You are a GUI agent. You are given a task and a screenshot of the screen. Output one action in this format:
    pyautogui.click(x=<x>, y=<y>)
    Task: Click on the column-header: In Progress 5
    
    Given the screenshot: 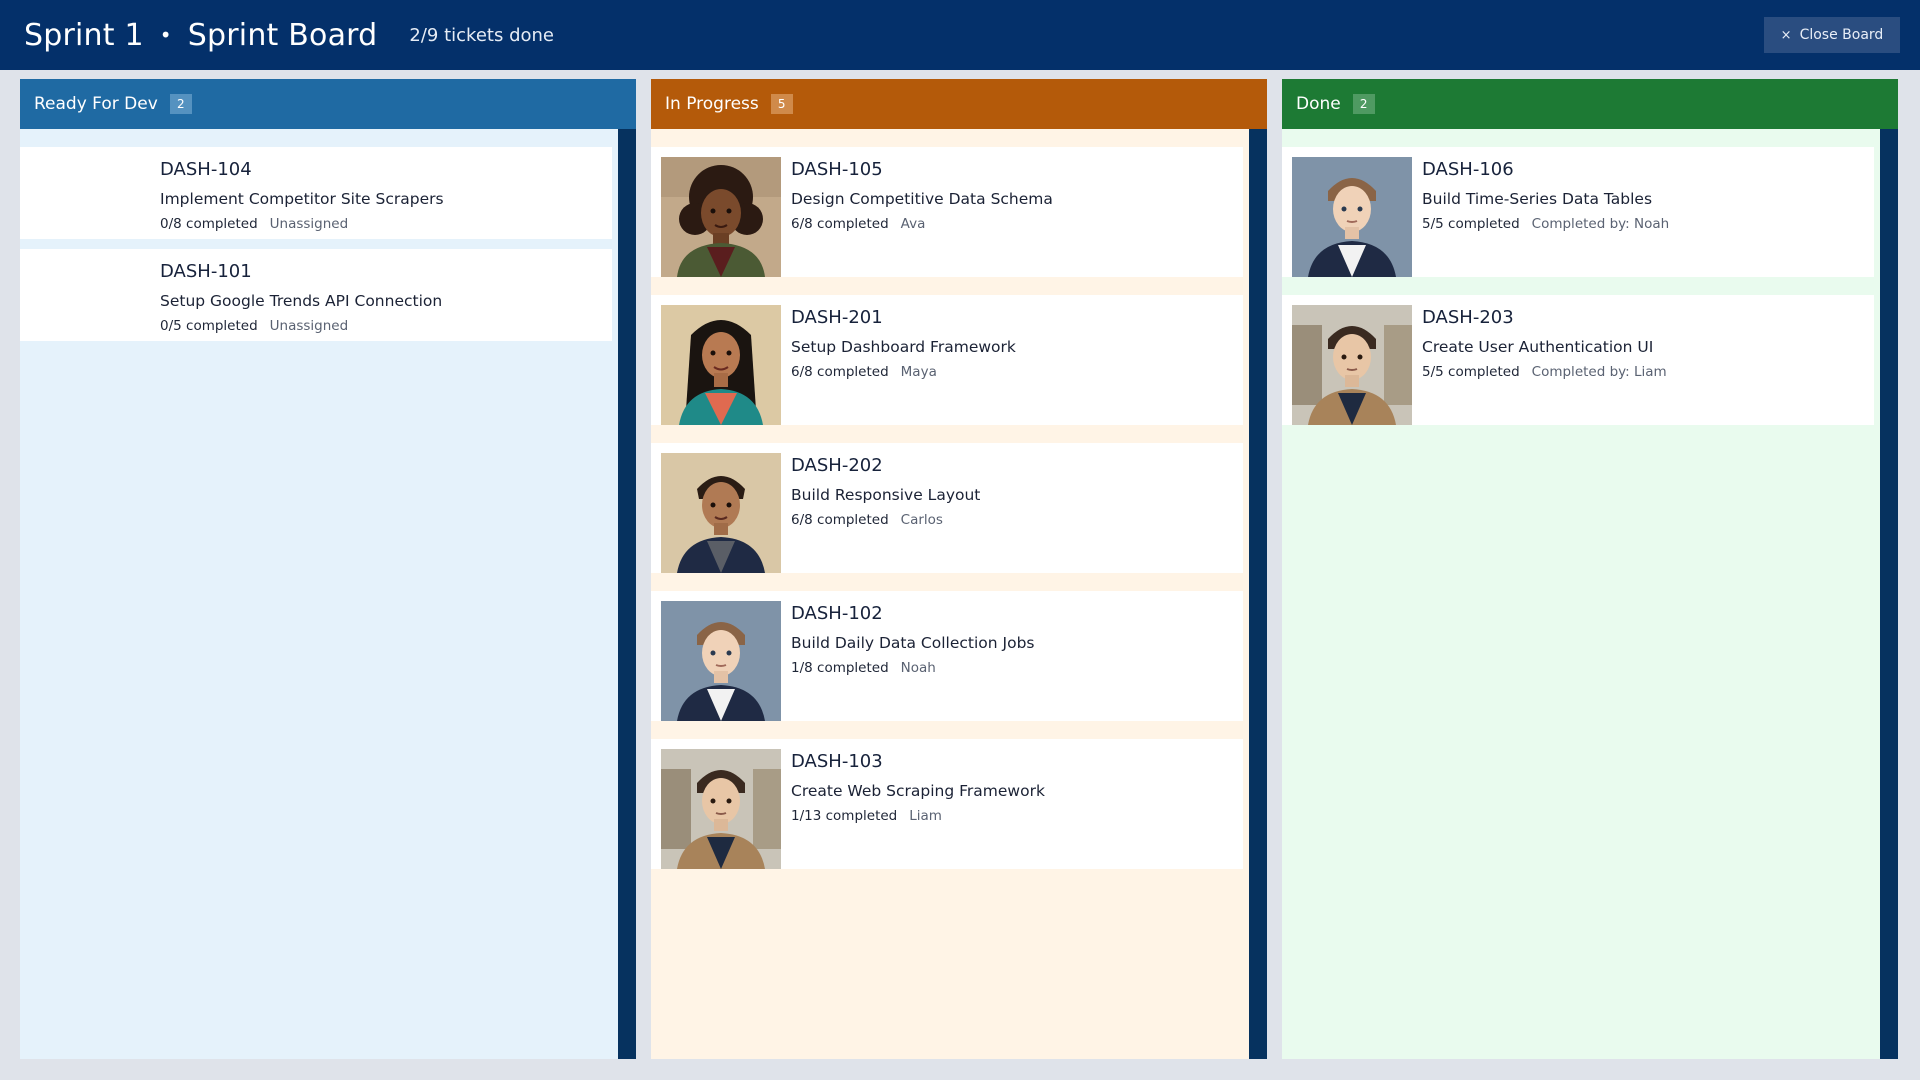 What is the action you would take?
    pyautogui.click(x=959, y=104)
    